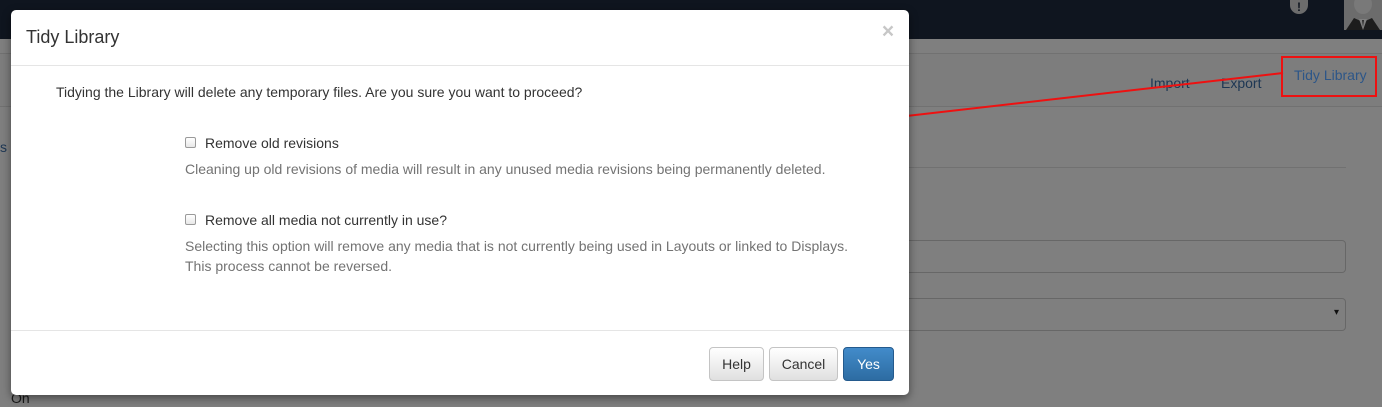 The height and width of the screenshot is (407, 1382). I want to click on remove-unused-media-help-line-2: This process cannot be reversed., so click(288, 266).